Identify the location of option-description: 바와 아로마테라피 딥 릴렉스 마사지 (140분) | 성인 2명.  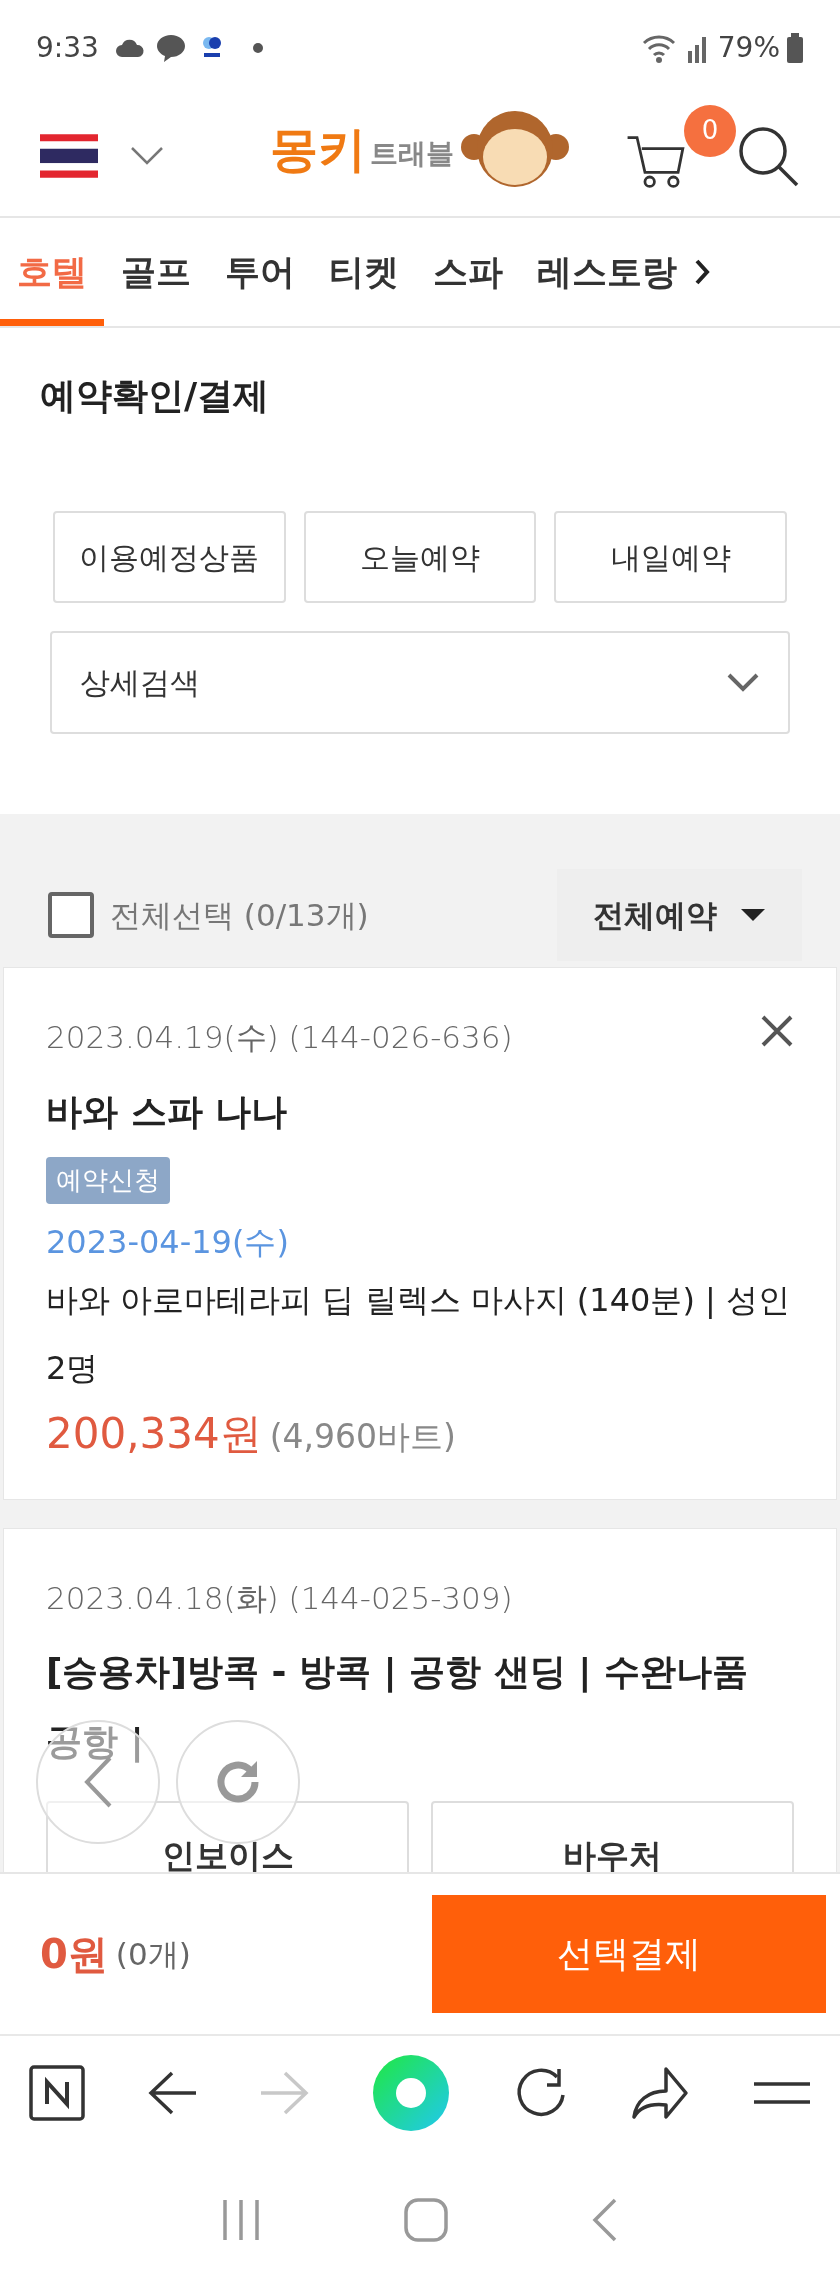
(419, 1334).